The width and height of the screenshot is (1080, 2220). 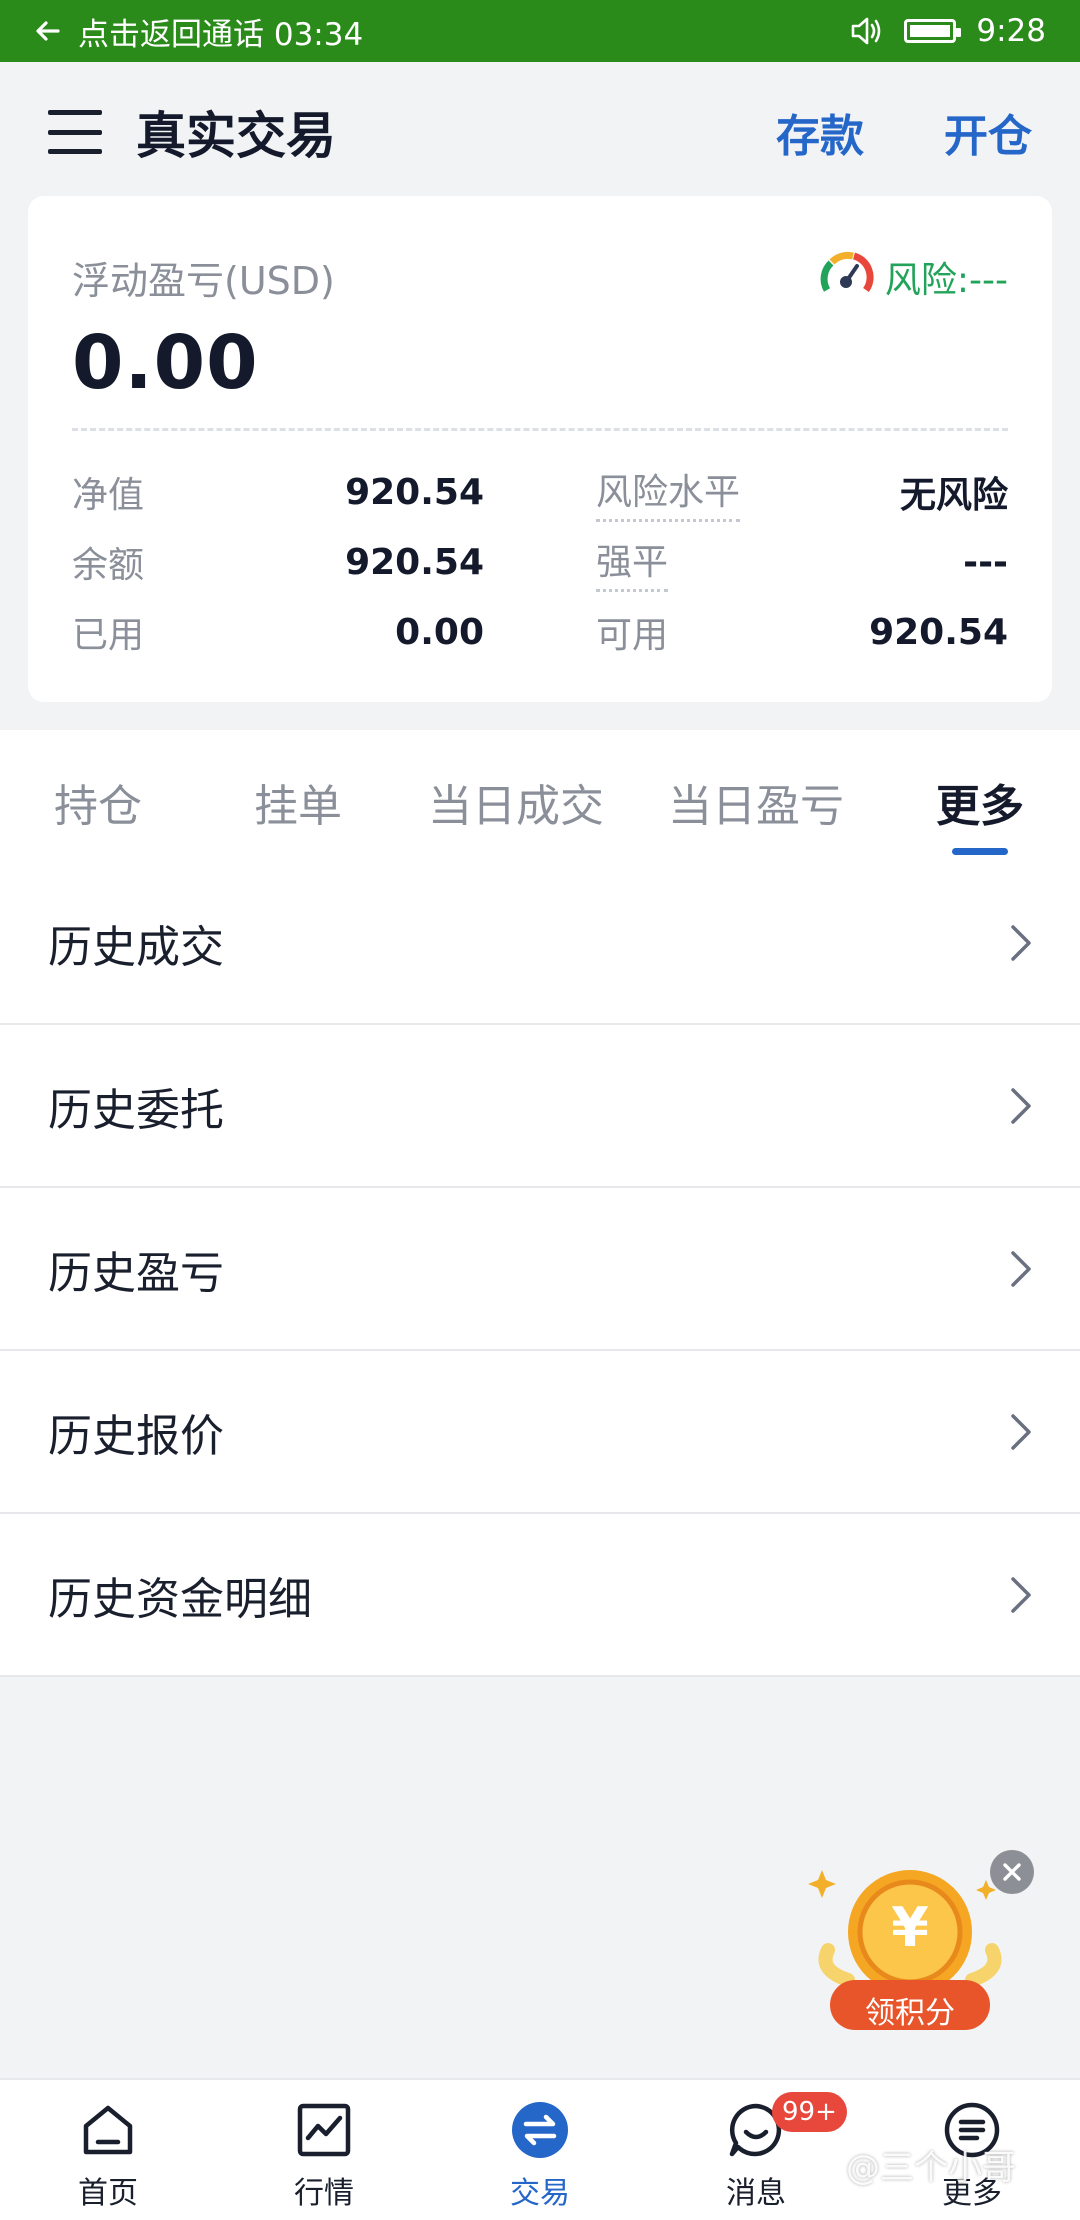 I want to click on liquidation-label: 强平, so click(x=632, y=562).